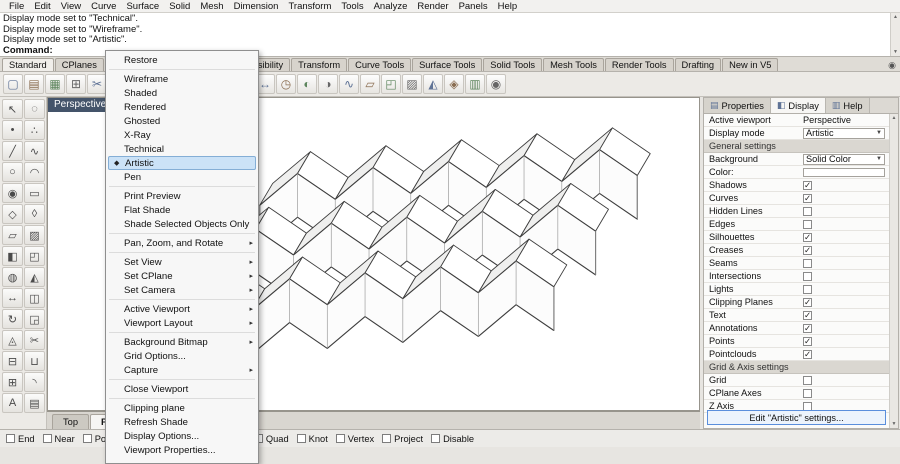 The image size is (900, 464). I want to click on loft-tool-icon: ▨, so click(34, 235).